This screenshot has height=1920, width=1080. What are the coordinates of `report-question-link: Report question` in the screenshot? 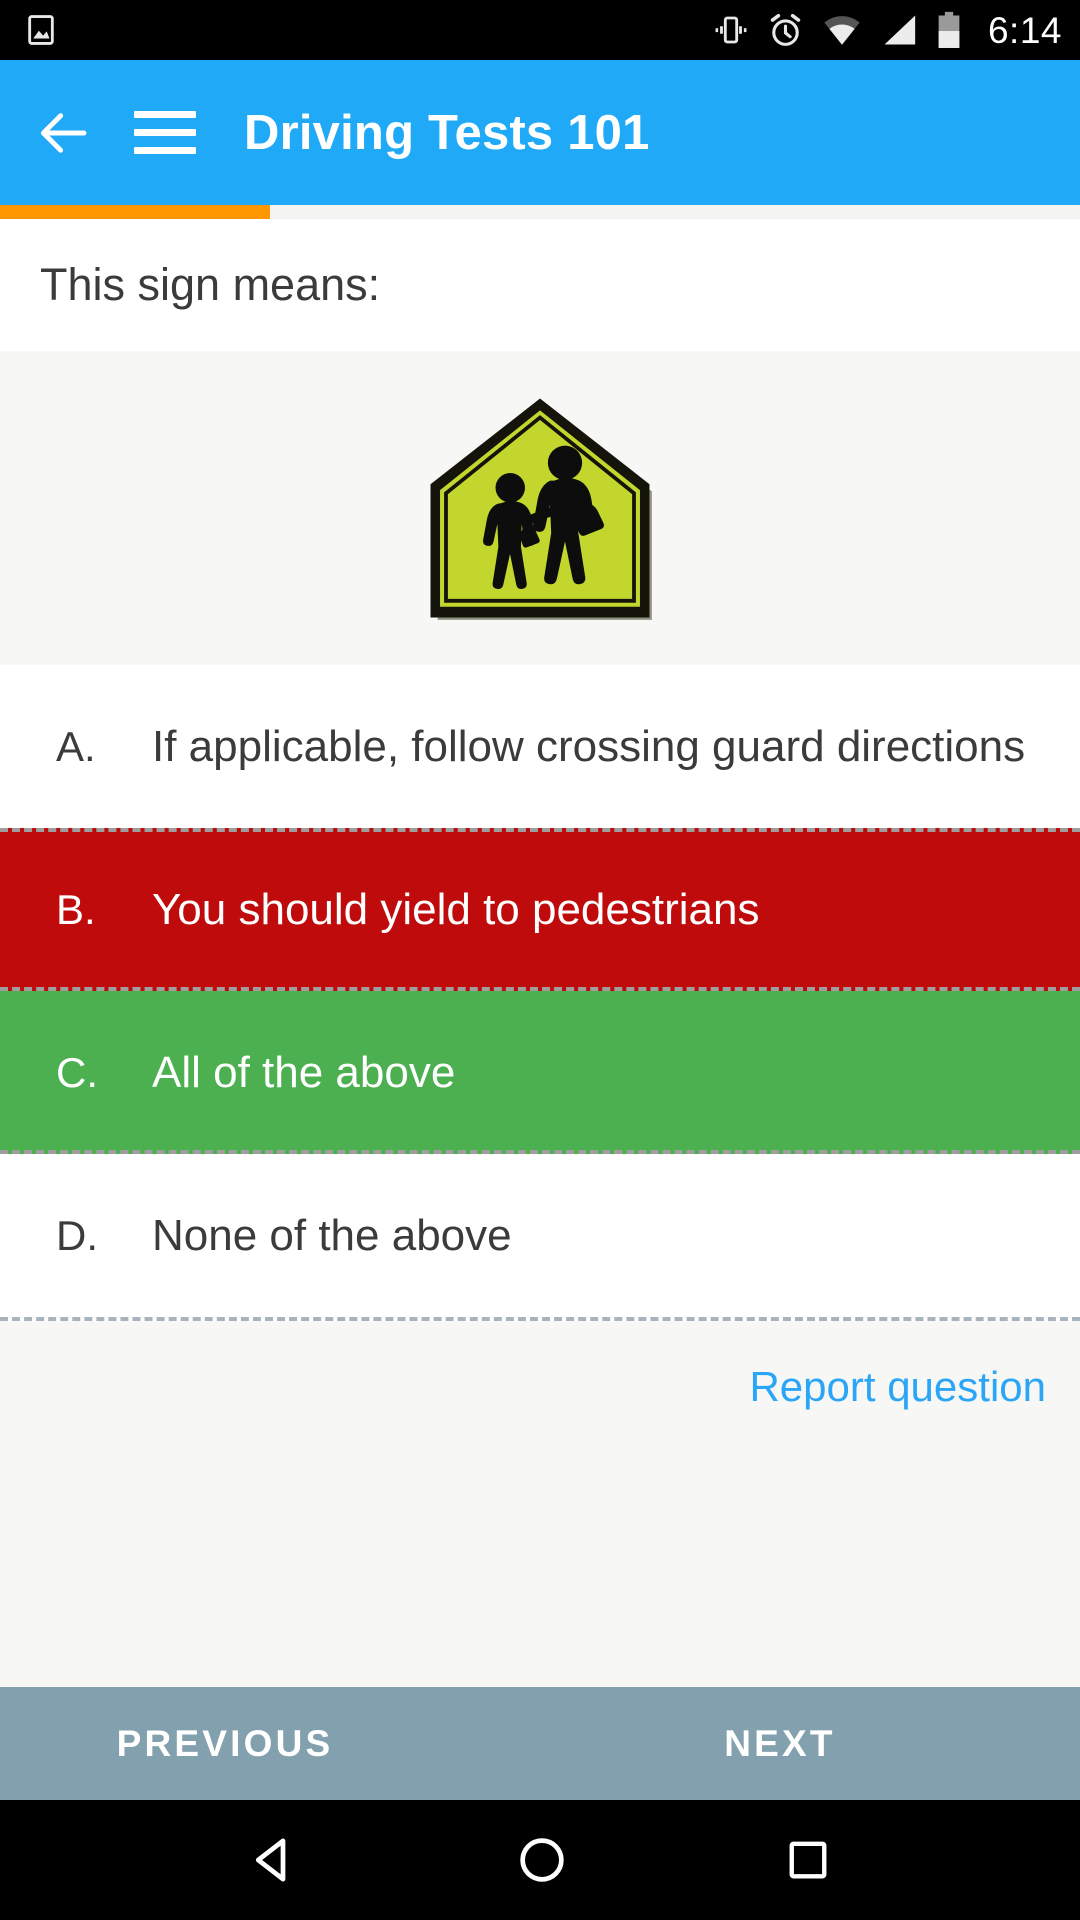 It's located at (897, 1387).